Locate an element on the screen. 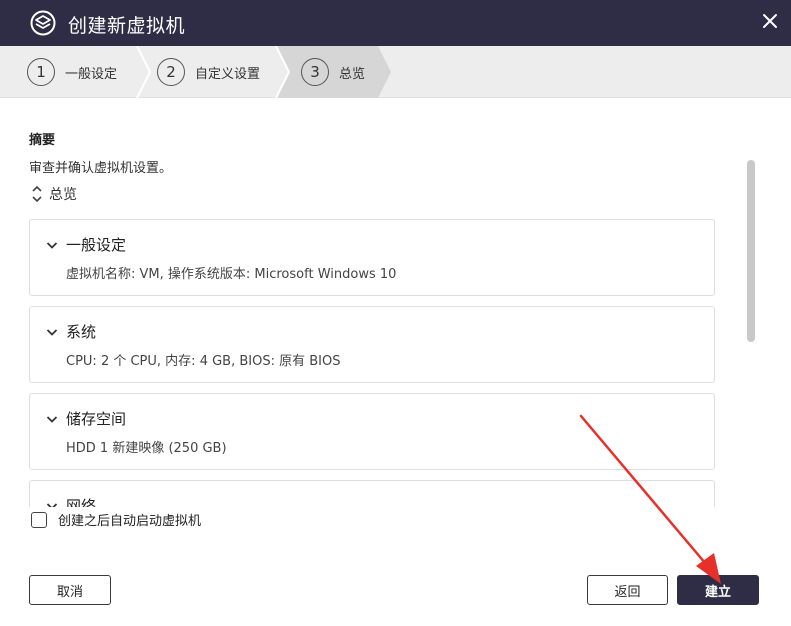 The height and width of the screenshot is (626, 791). step-number: 1 is located at coordinates (41, 72).